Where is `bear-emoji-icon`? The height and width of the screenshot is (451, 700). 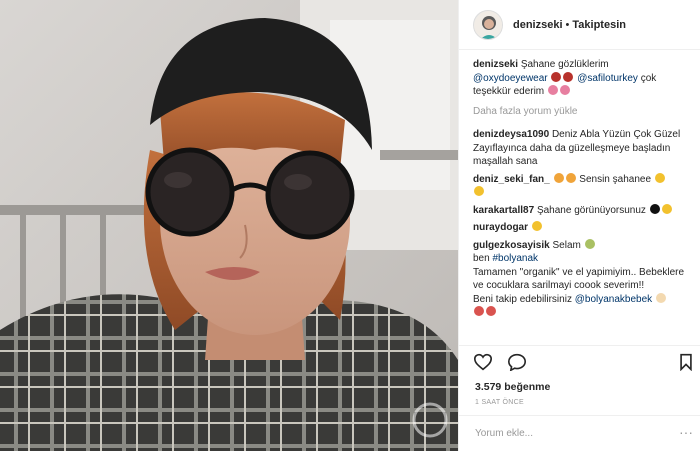
bear-emoji-icon is located at coordinates (589, 243).